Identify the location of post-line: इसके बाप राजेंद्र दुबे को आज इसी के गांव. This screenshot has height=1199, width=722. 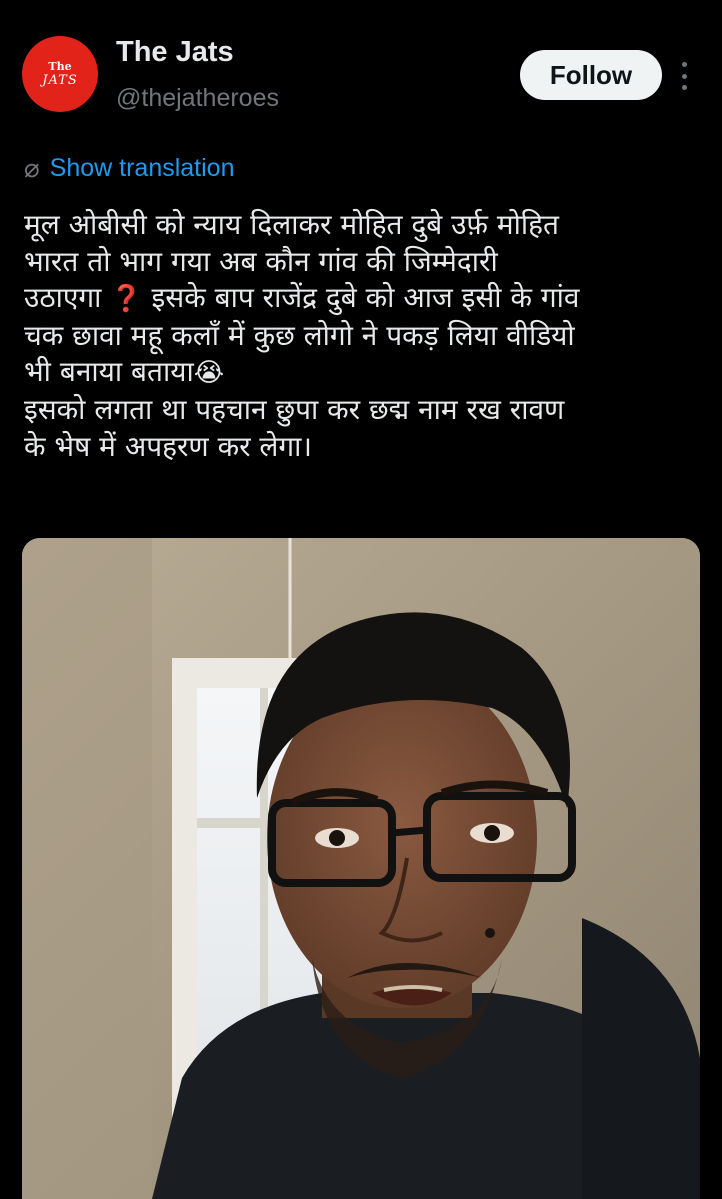
(361, 298).